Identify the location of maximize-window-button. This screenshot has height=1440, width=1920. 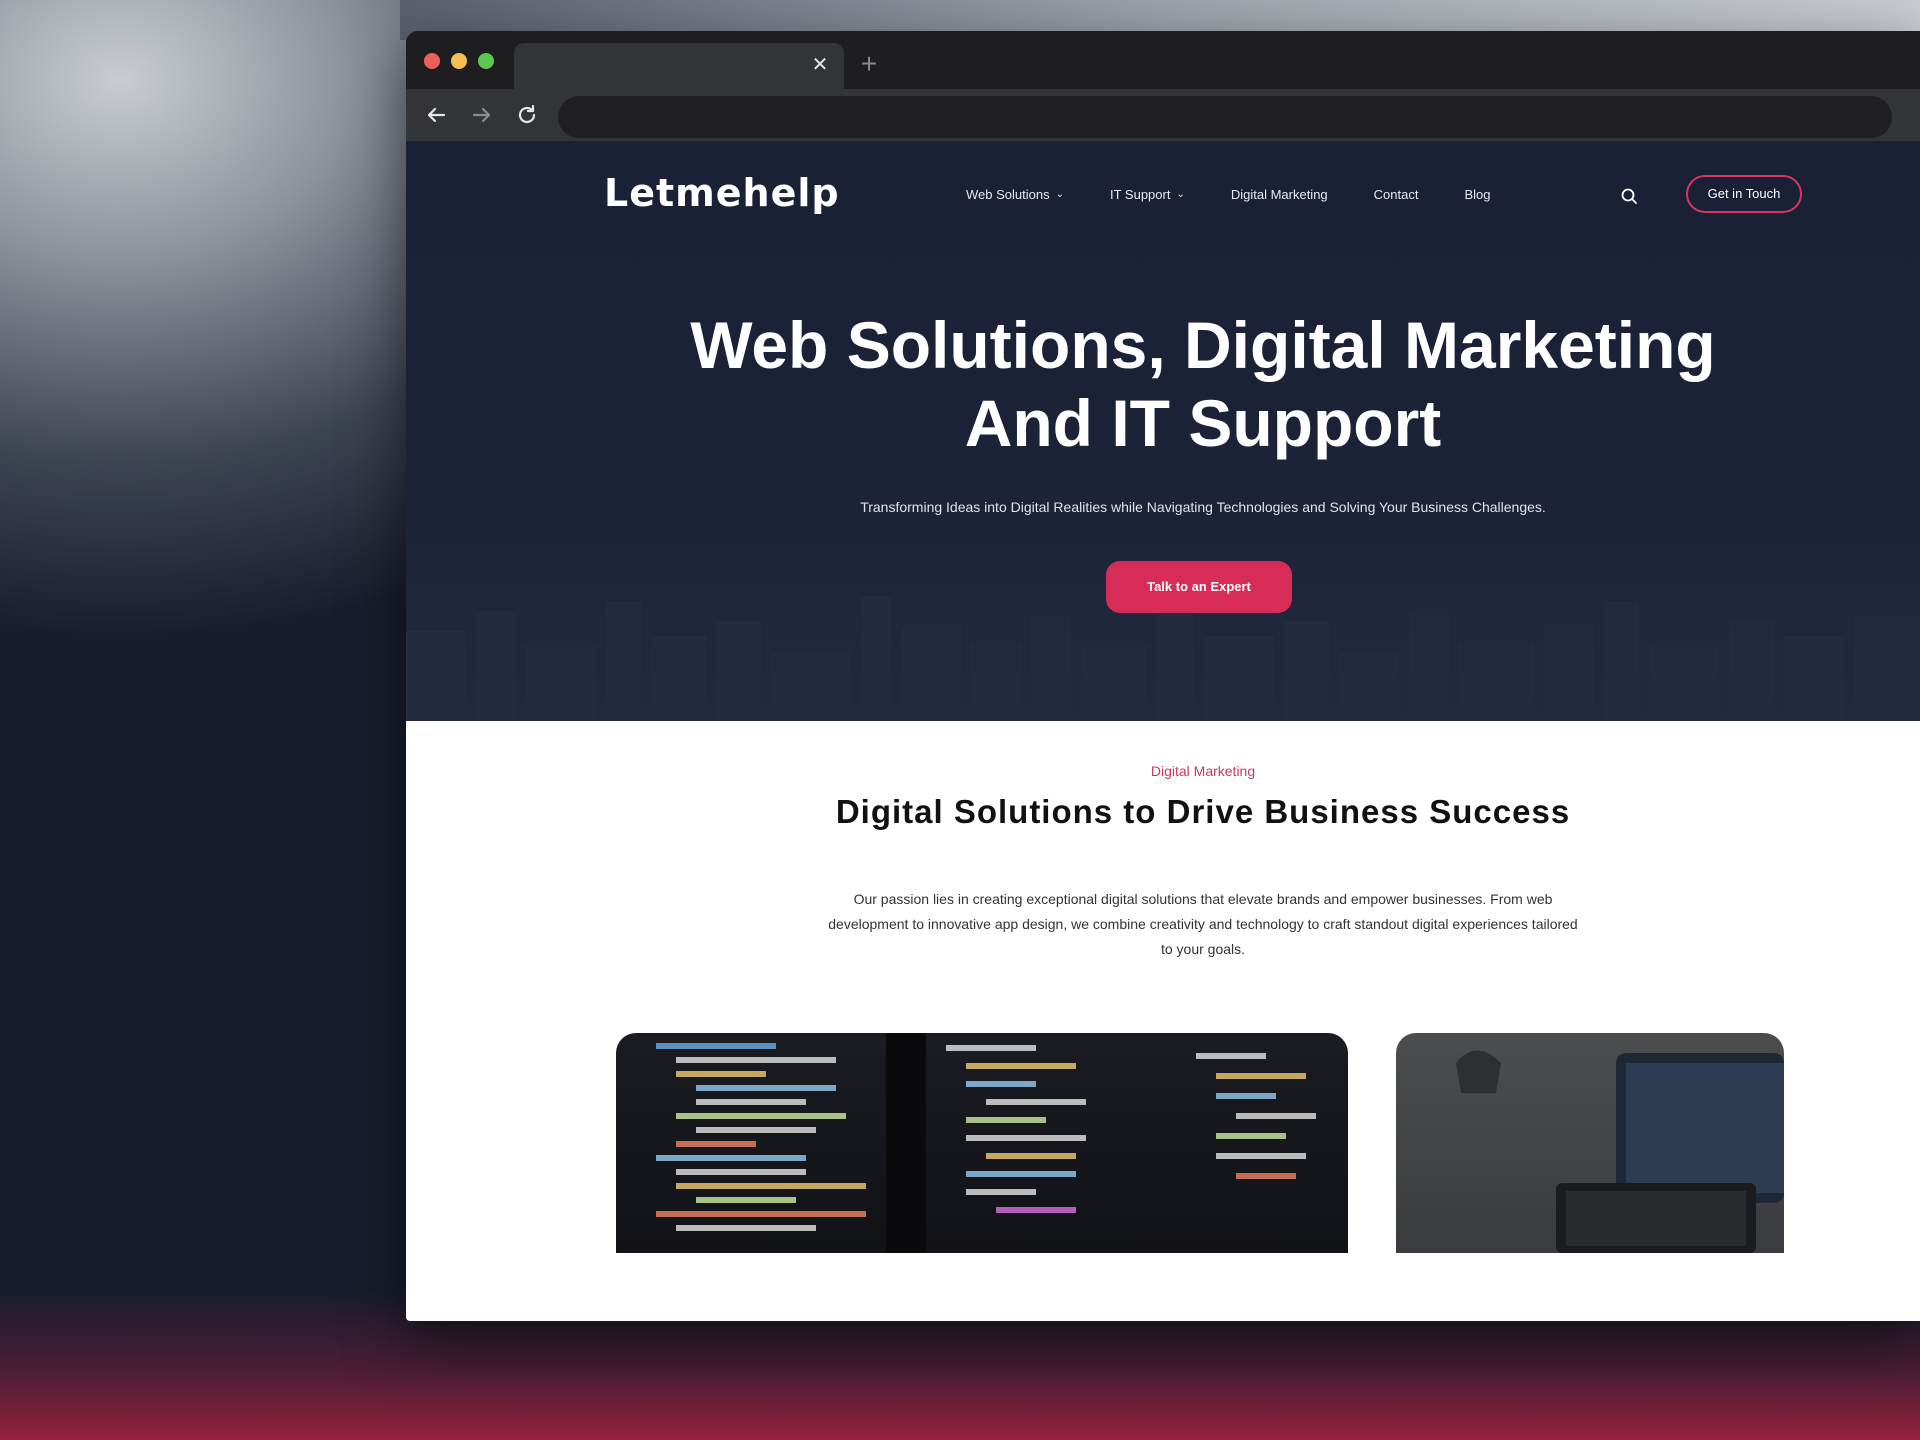
(486, 61).